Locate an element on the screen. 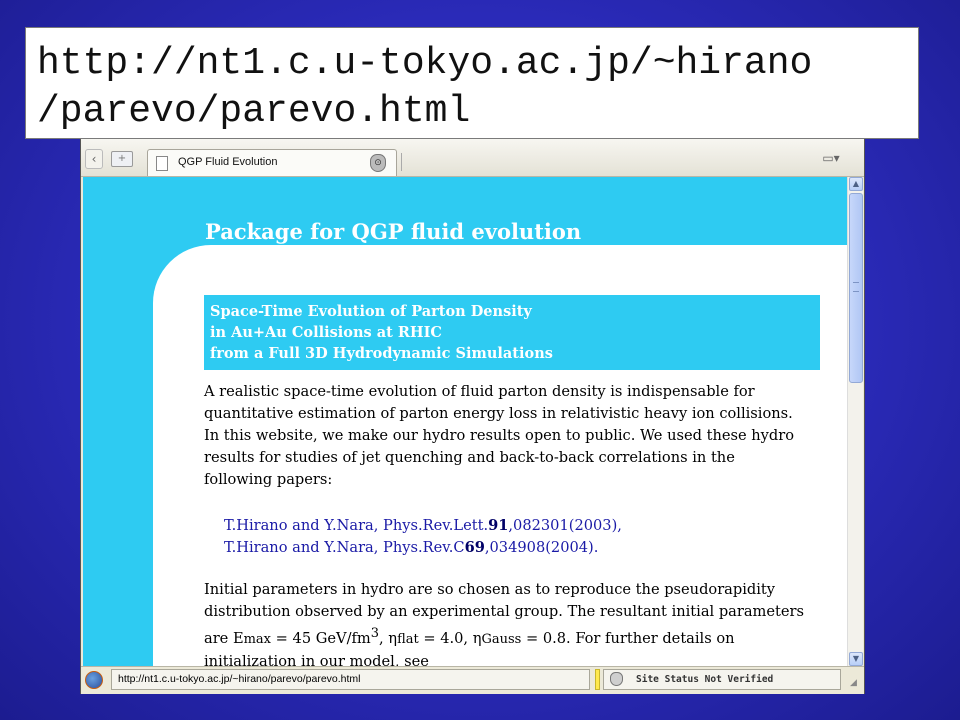 The height and width of the screenshot is (720, 960). firefox-icon is located at coordinates (94, 680).